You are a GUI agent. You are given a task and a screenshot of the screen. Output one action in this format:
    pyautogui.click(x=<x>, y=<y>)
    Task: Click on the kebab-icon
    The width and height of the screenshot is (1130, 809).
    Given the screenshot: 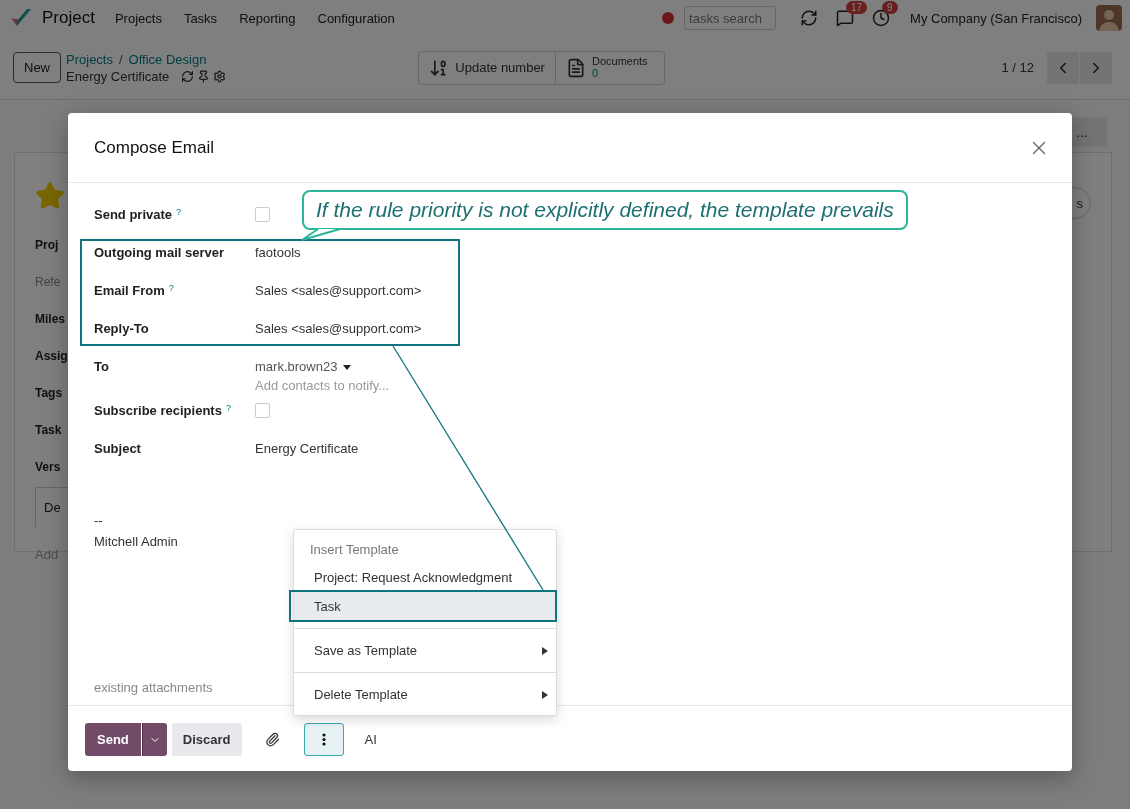 What is the action you would take?
    pyautogui.click(x=323, y=739)
    